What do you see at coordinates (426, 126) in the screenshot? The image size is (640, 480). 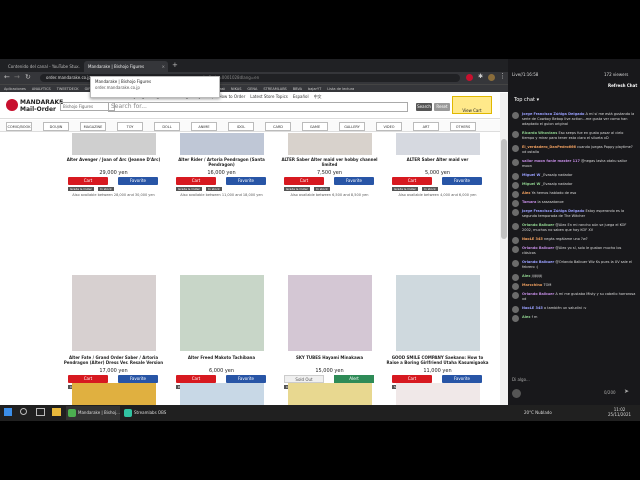 I see `category-tab-art: ART` at bounding box center [426, 126].